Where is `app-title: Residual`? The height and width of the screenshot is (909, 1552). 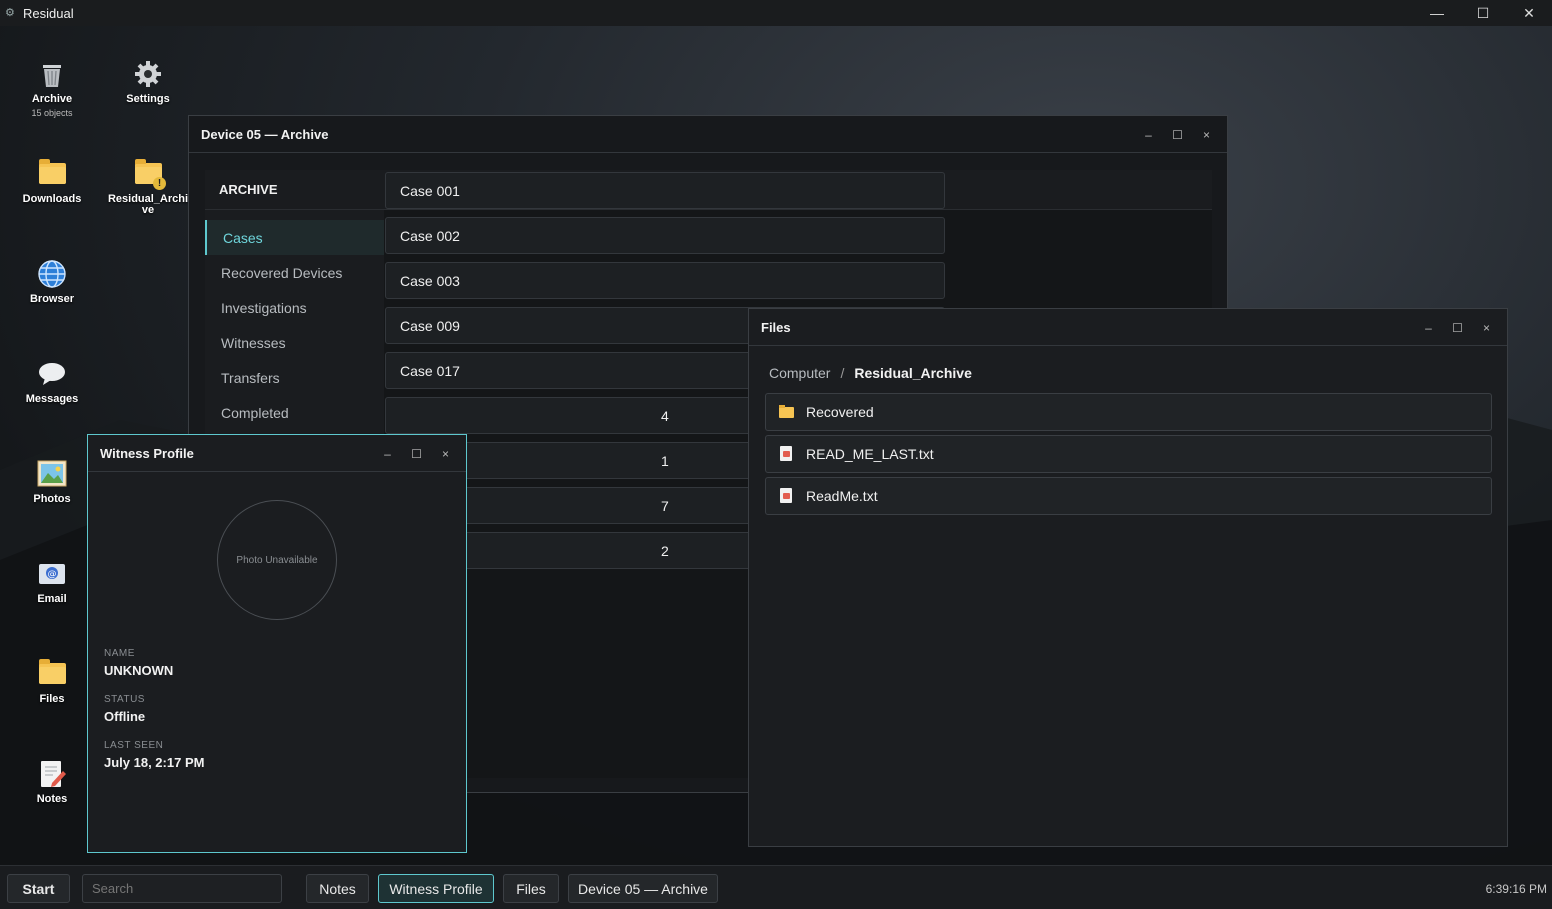 app-title: Residual is located at coordinates (48, 13).